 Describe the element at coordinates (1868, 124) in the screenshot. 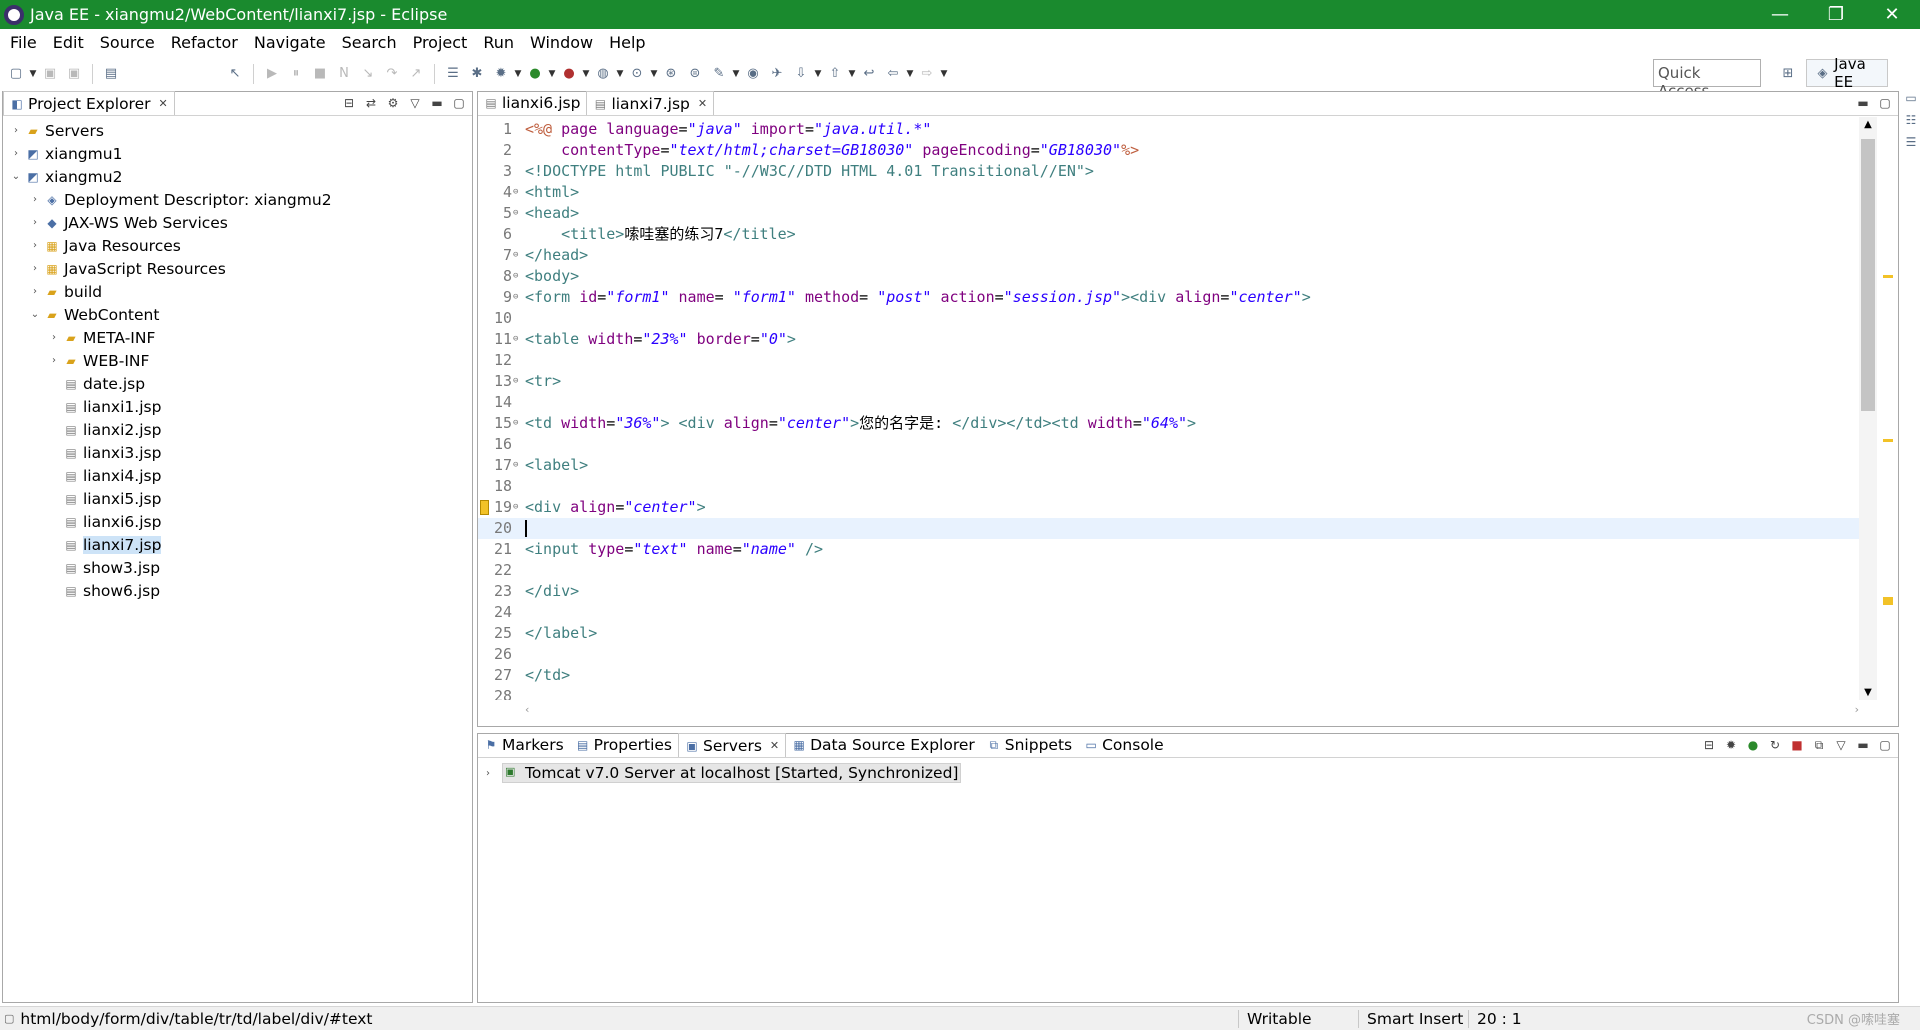

I see `scroll-up-icon: ▲` at that location.